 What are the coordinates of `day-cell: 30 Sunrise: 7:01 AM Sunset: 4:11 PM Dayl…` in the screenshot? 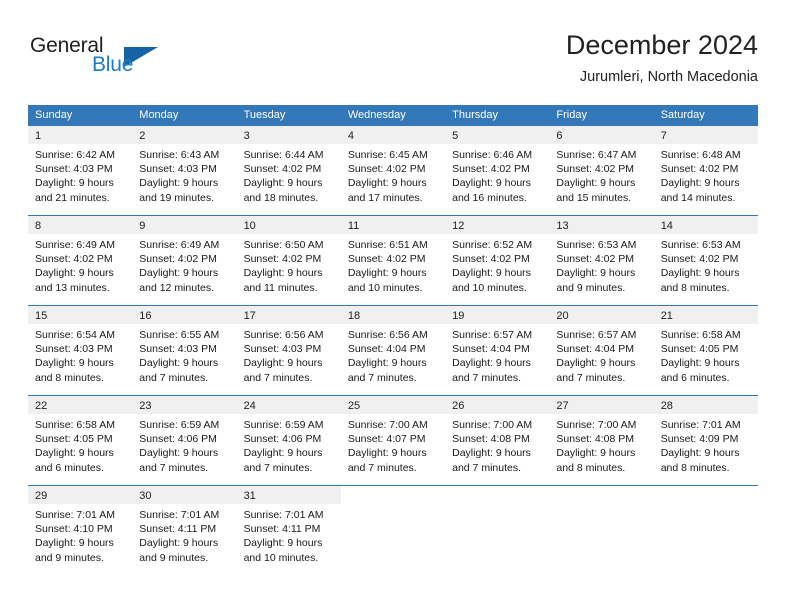 It's located at (184, 530).